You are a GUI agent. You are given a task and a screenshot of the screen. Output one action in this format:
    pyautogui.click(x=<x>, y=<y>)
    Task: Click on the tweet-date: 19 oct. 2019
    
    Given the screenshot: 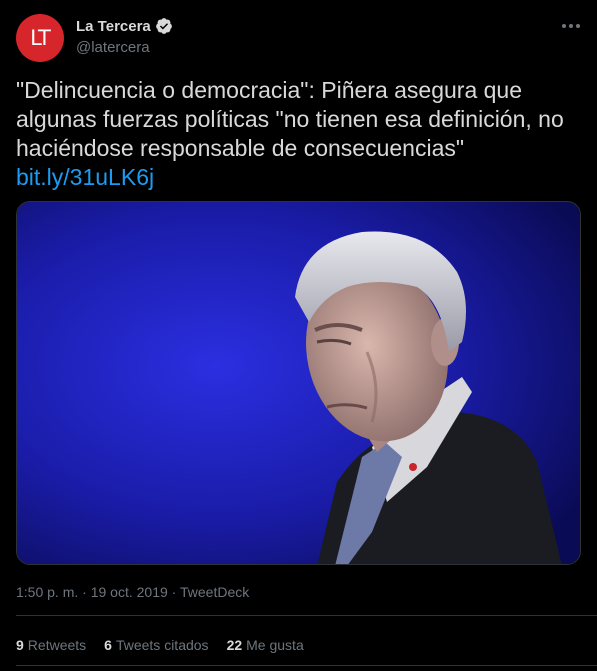 What is the action you would take?
    pyautogui.click(x=129, y=592)
    